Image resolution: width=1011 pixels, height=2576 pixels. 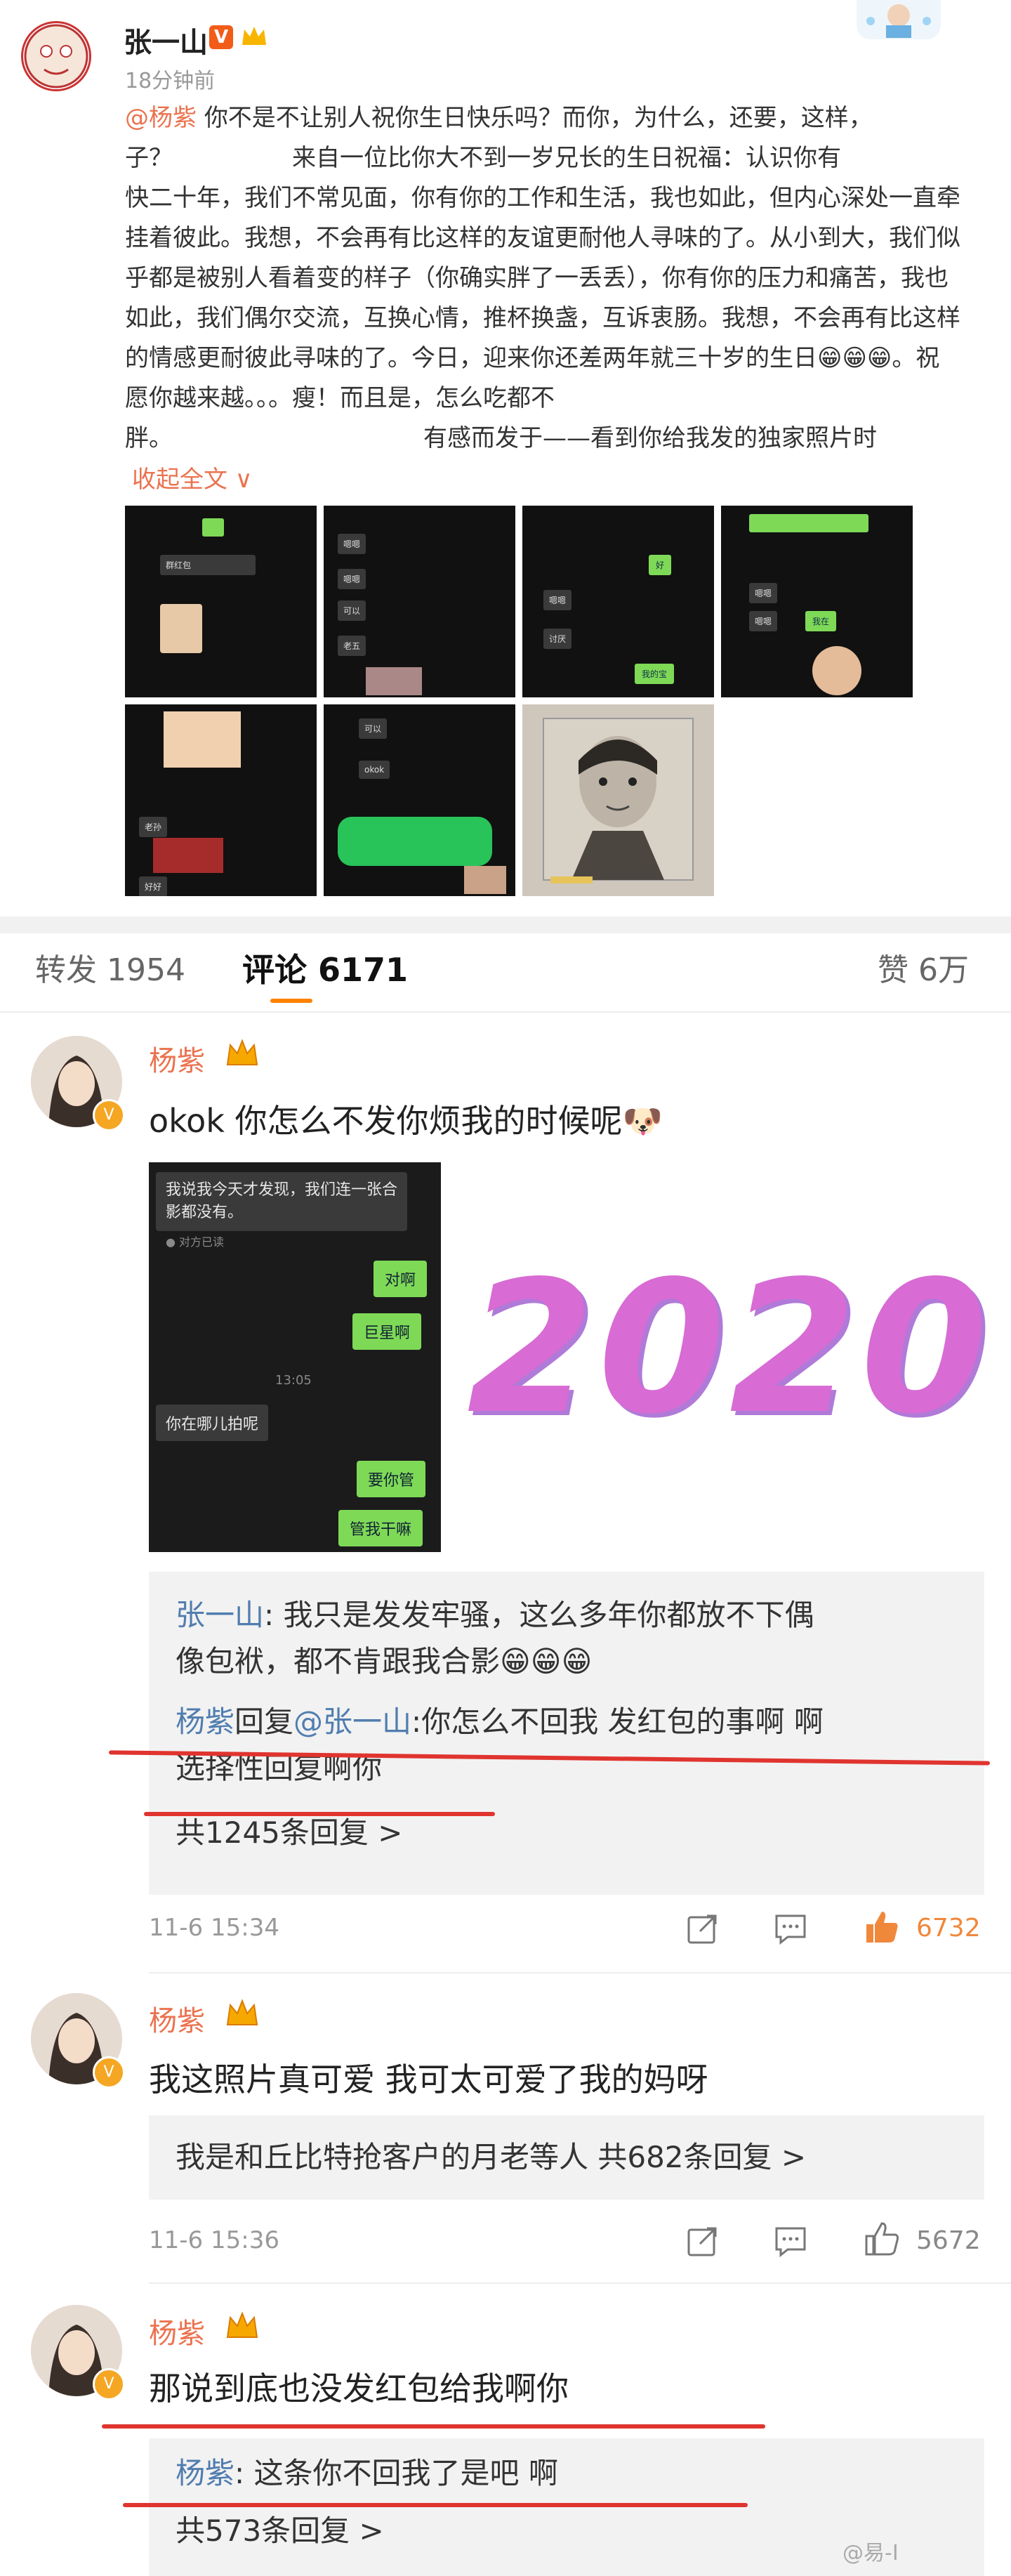 I want to click on like-count: 5672, so click(x=948, y=2240).